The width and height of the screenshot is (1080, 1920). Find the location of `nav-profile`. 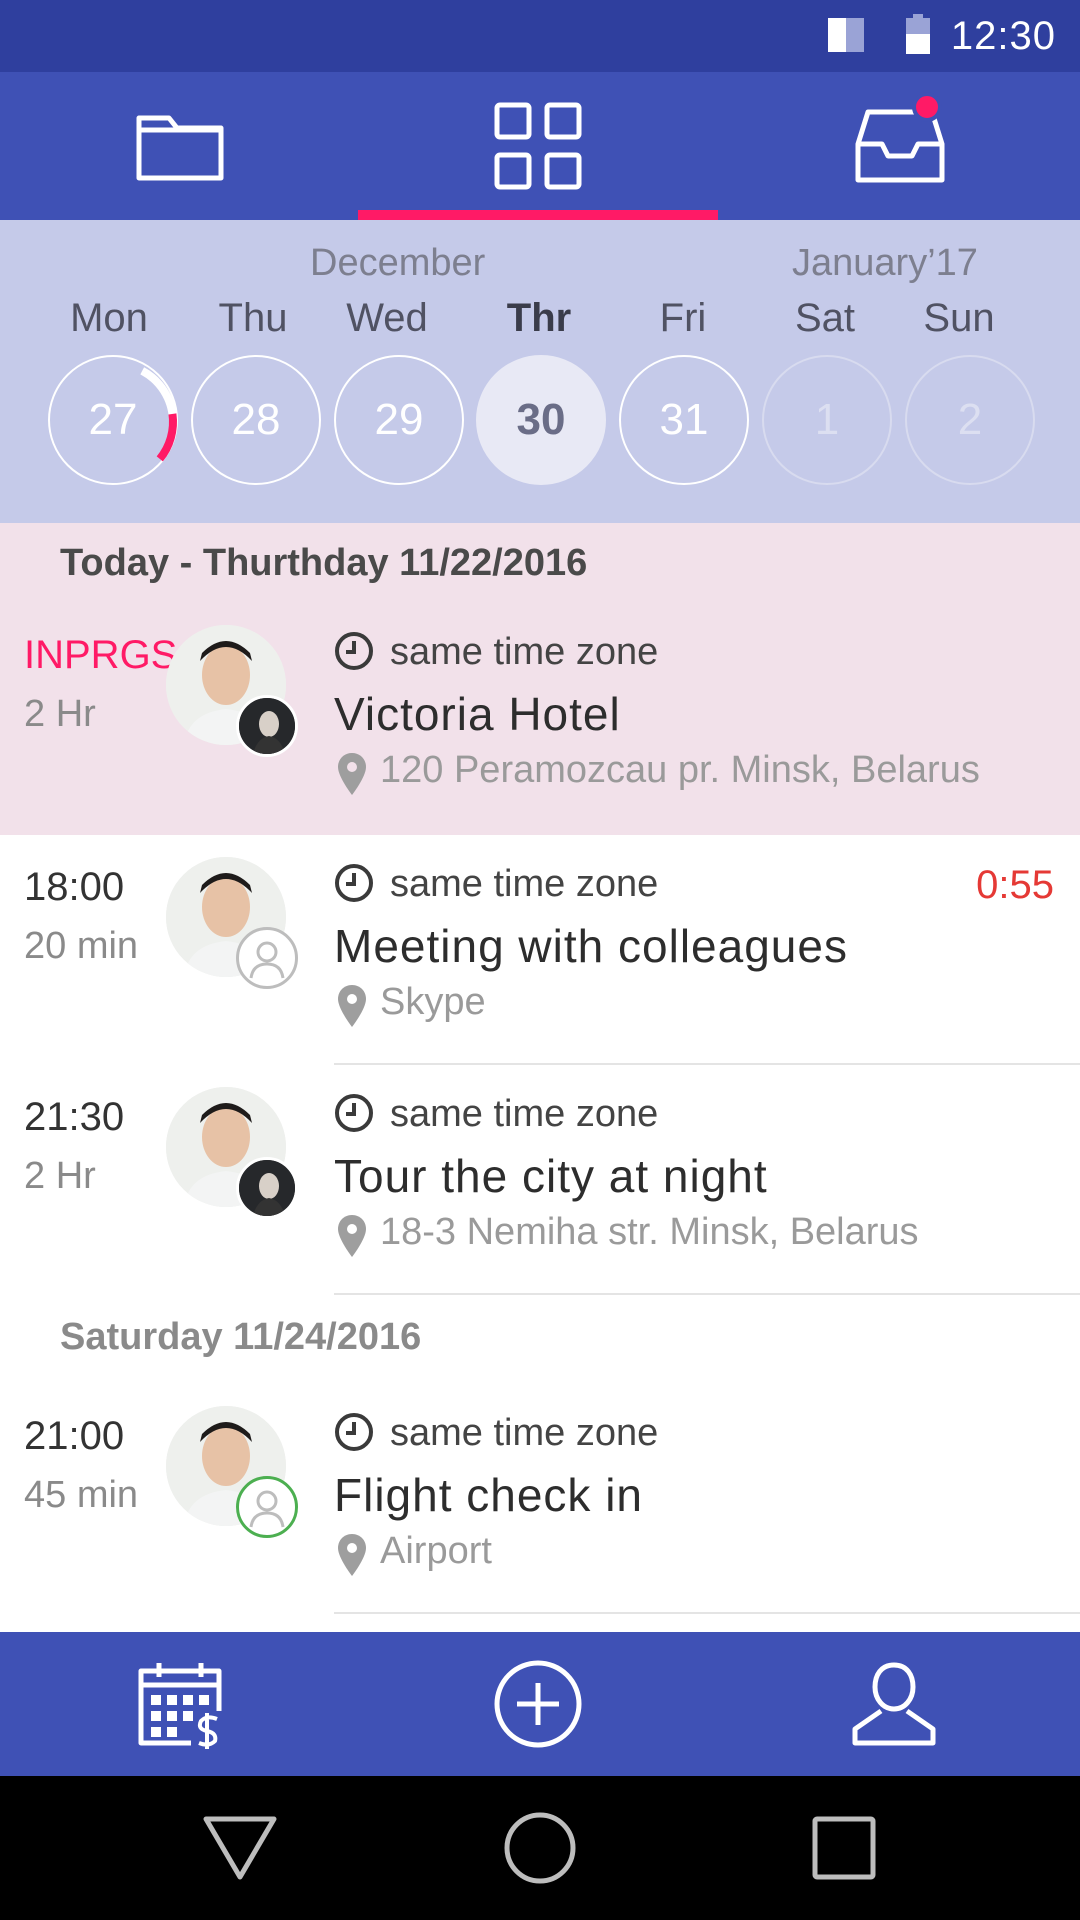

nav-profile is located at coordinates (894, 1704).